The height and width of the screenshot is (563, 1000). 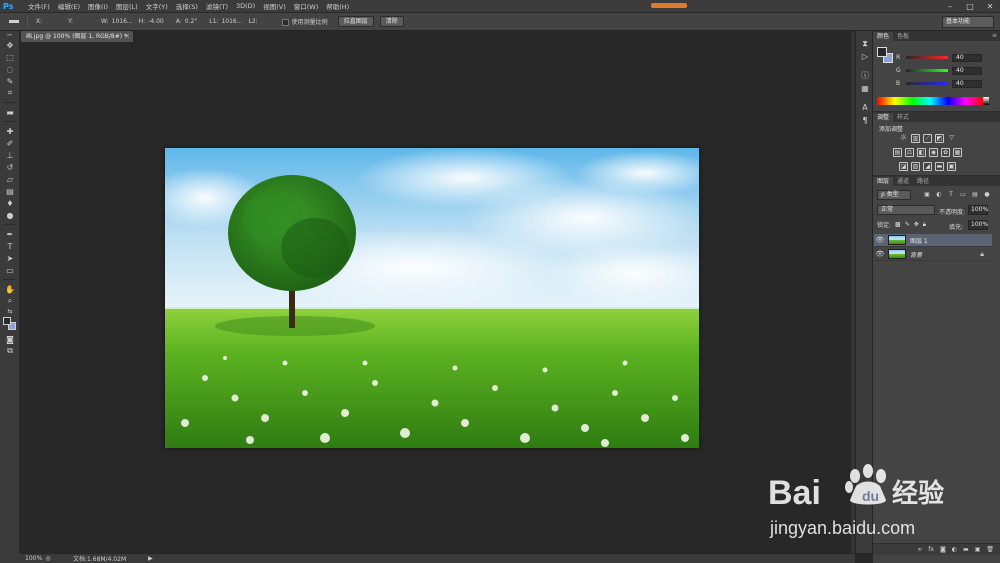 I want to click on hand-tool-icon: ✋, so click(x=10, y=289).